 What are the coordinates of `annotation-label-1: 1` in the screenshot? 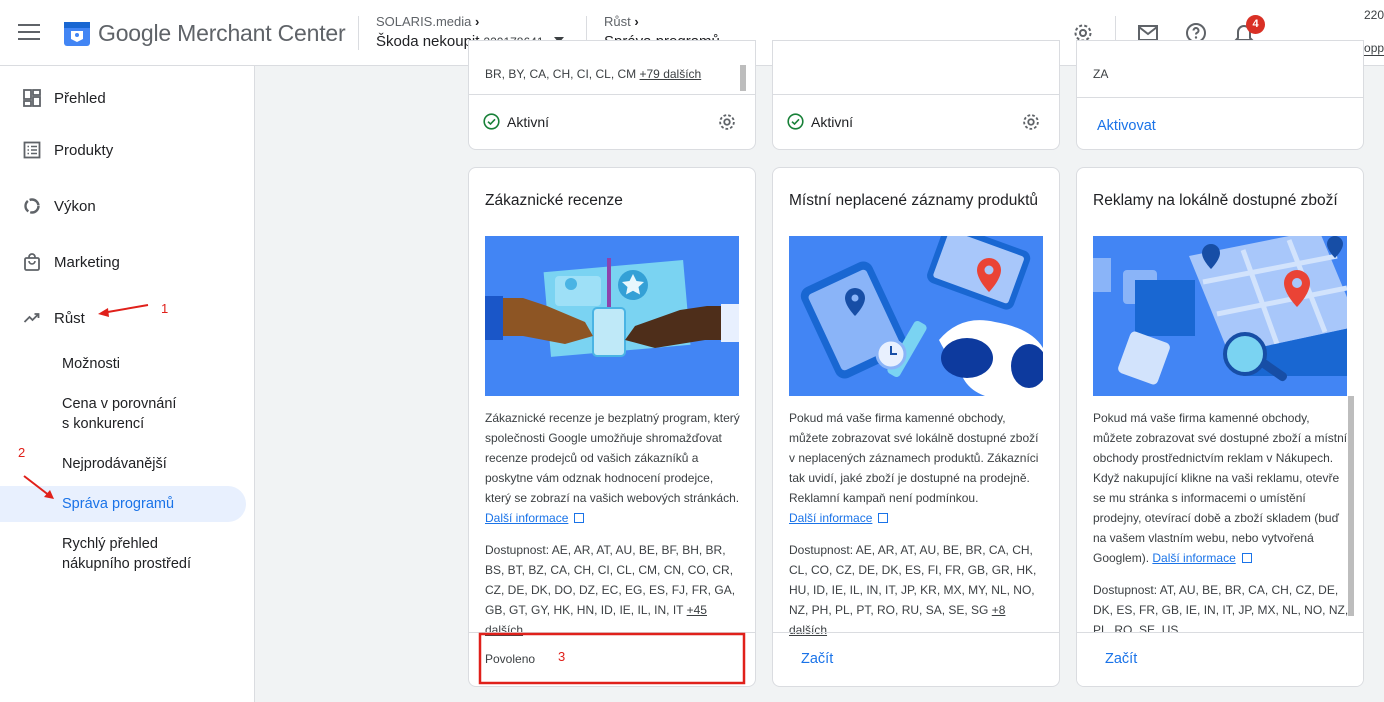 It's located at (165, 308).